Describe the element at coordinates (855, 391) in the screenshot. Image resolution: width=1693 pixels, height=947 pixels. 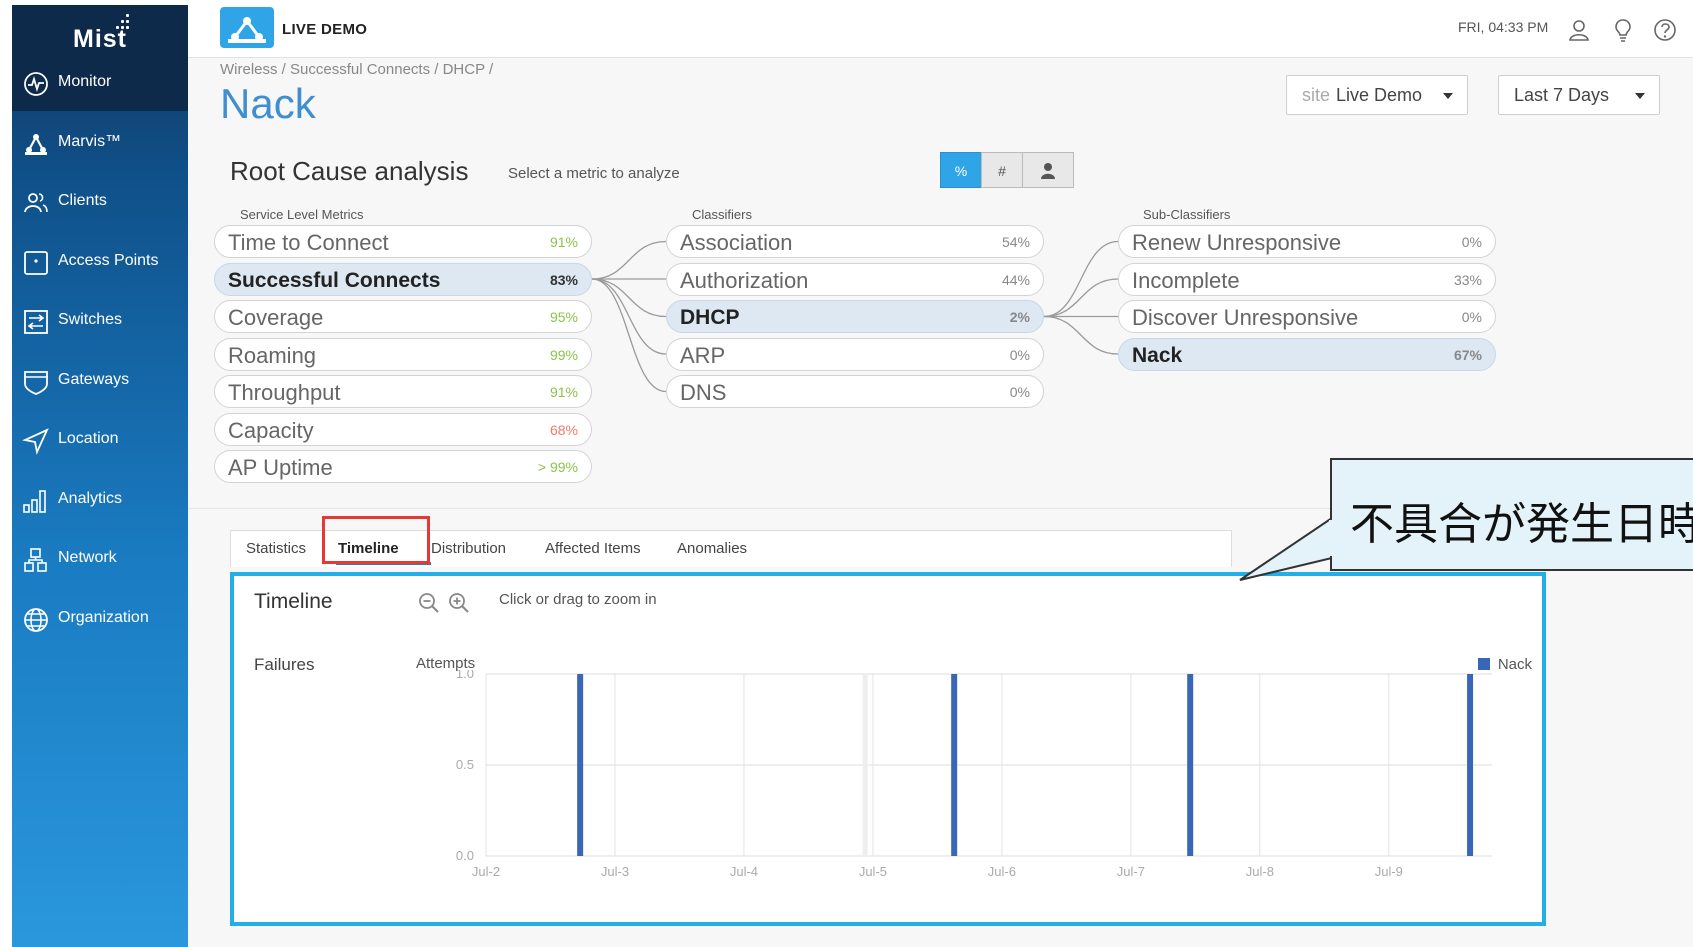
I see `metric-dns: DNS 0%` at that location.